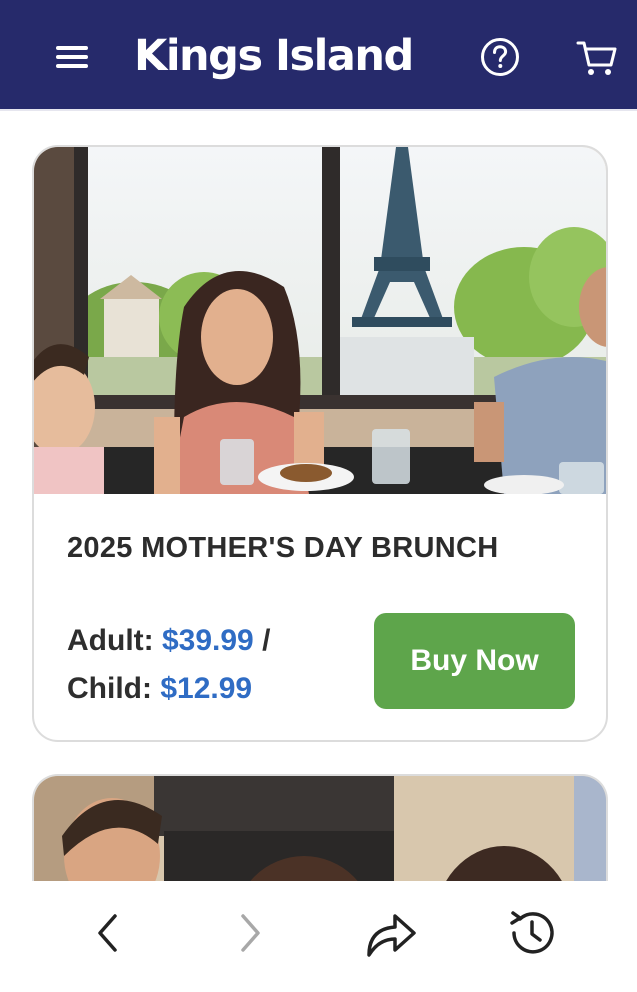 The image size is (637, 992). I want to click on child-price-line: Child: $12.99, so click(168, 689).